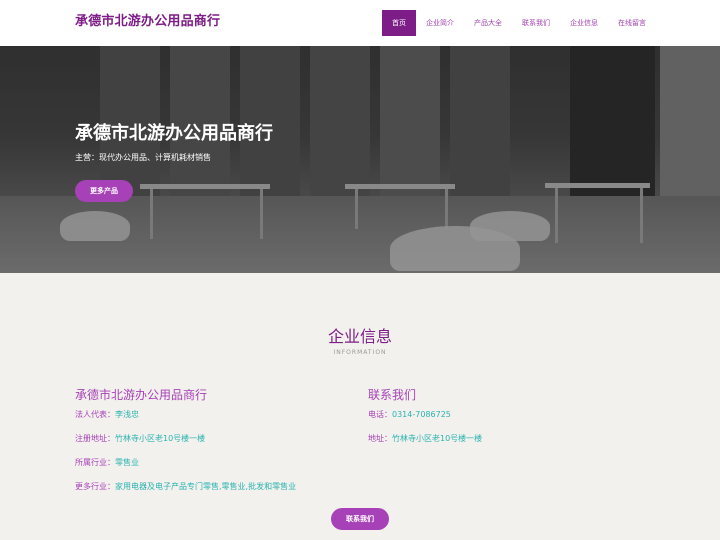 The width and height of the screenshot is (720, 540). What do you see at coordinates (440, 23) in the screenshot?
I see `nav-about: 企业简介` at bounding box center [440, 23].